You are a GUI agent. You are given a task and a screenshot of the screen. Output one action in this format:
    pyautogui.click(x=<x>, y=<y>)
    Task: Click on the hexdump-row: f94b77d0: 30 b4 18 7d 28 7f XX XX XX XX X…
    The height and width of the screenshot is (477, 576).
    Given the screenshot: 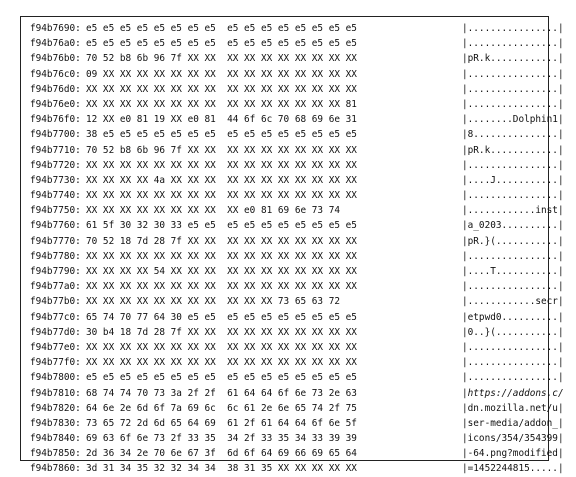 What is the action you would take?
    pyautogui.click(x=297, y=332)
    